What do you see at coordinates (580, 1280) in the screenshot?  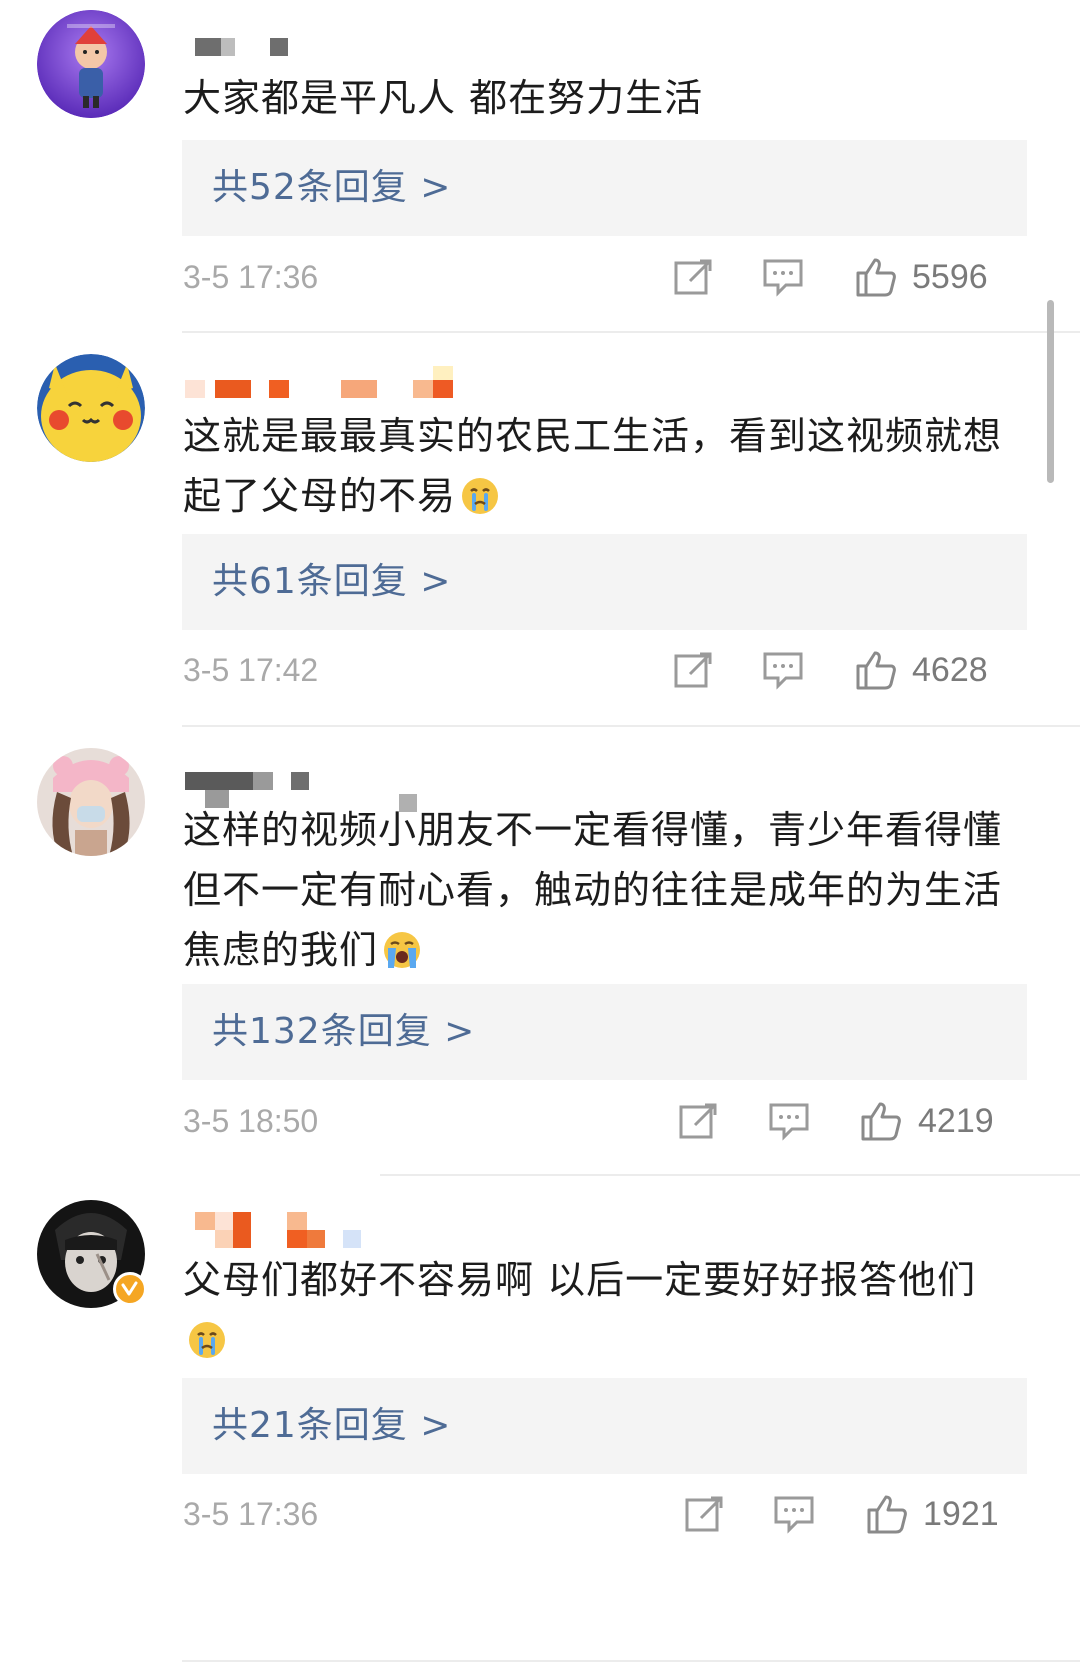 I see `comment-text-body: 父母们都好不容易啊 以后一定要好好报答他们` at bounding box center [580, 1280].